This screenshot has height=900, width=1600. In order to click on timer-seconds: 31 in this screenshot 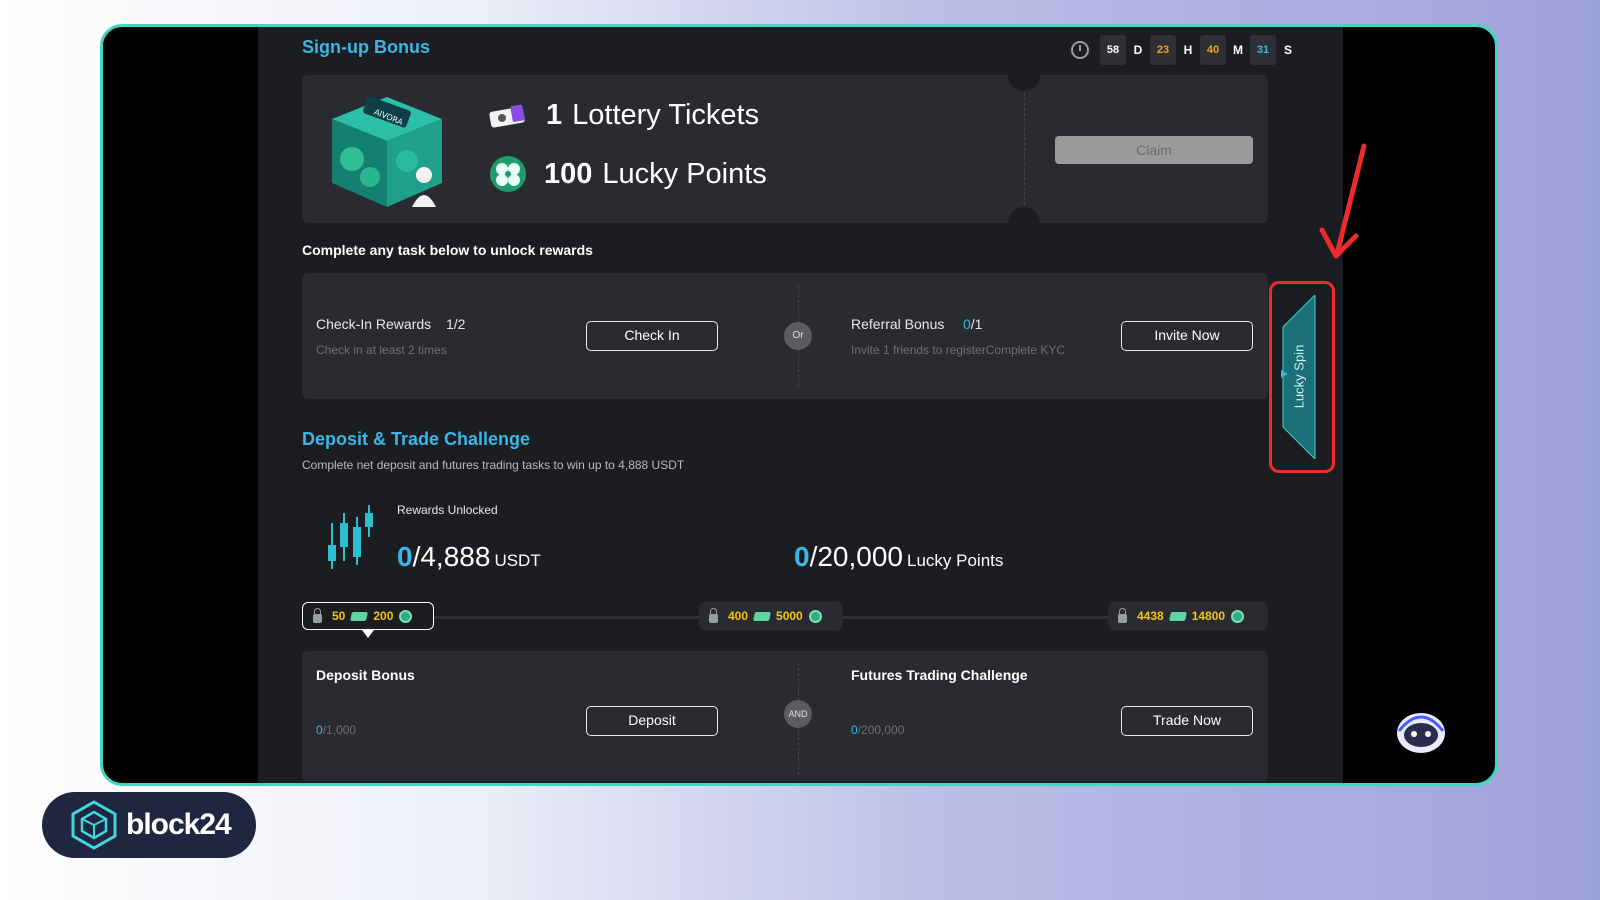, I will do `click(1263, 50)`.